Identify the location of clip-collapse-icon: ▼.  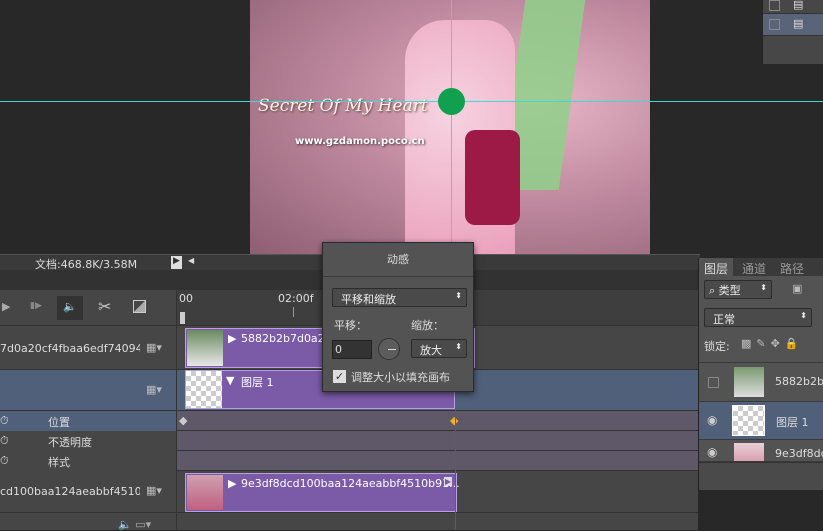
(230, 380).